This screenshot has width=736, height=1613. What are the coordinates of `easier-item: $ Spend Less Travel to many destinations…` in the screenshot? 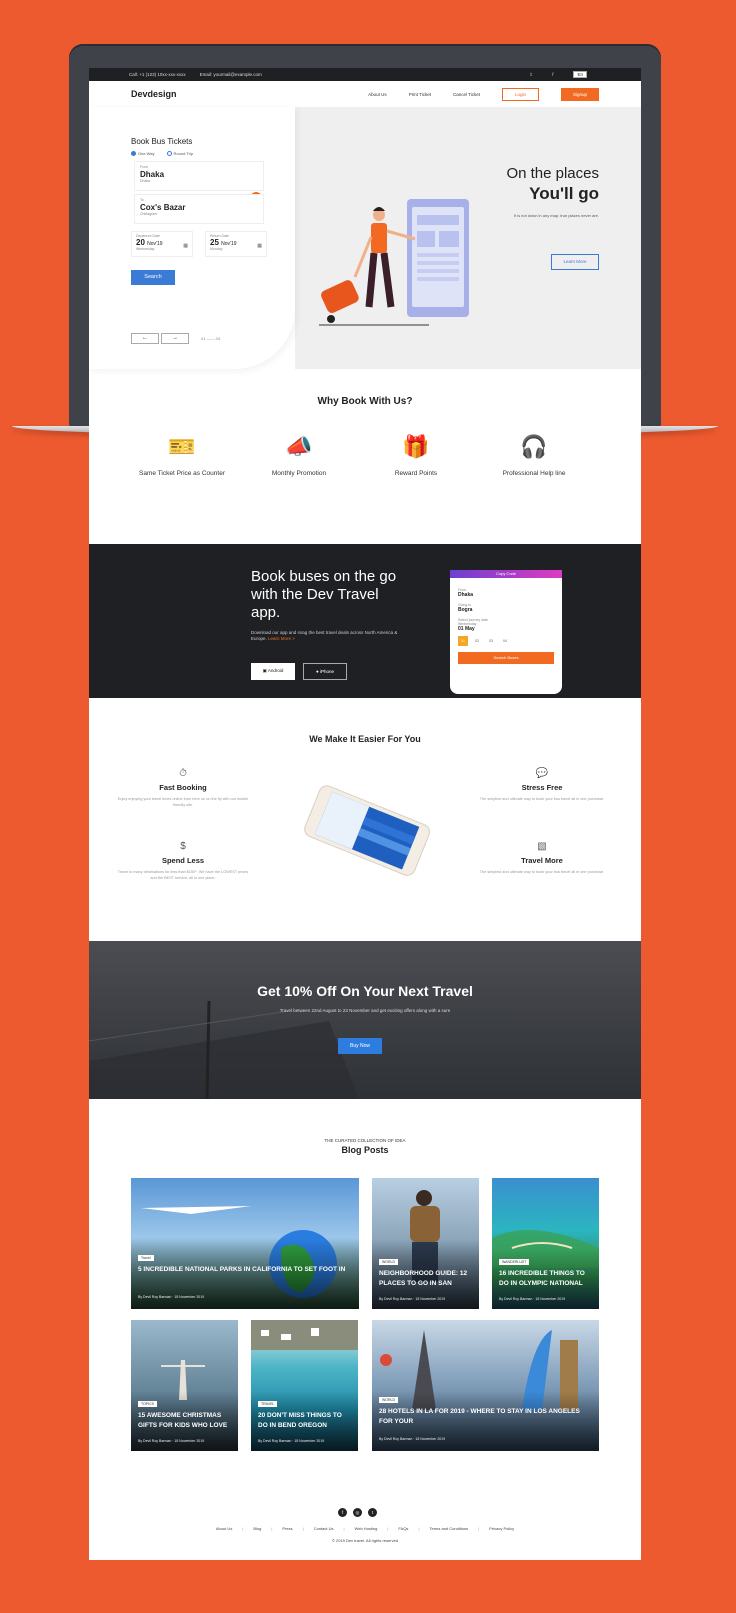 It's located at (183, 860).